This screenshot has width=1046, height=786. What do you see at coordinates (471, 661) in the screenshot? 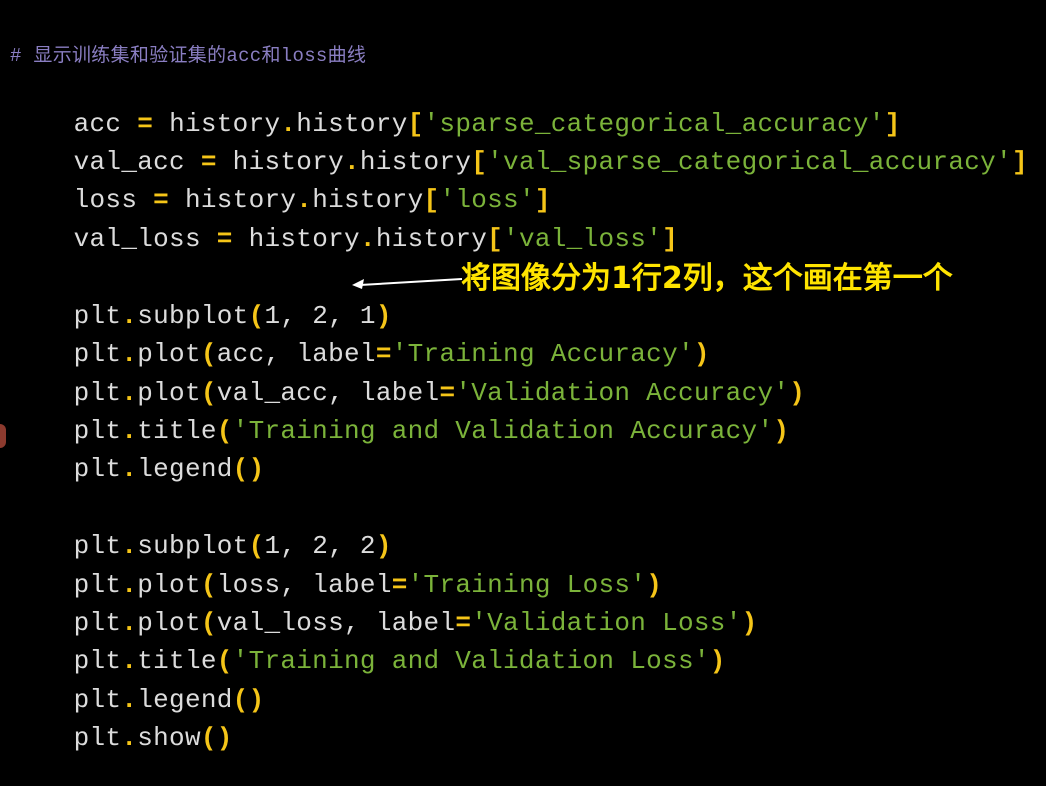
I see `token-string: 'Training and Validation Loss'` at bounding box center [471, 661].